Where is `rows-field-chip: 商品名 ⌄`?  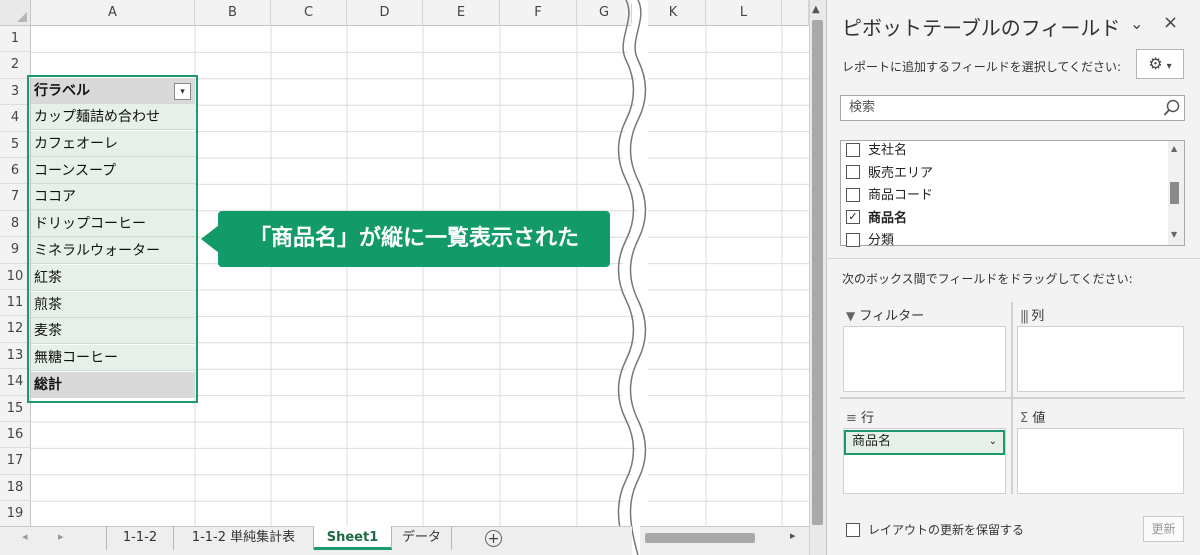 rows-field-chip: 商品名 ⌄ is located at coordinates (924, 442).